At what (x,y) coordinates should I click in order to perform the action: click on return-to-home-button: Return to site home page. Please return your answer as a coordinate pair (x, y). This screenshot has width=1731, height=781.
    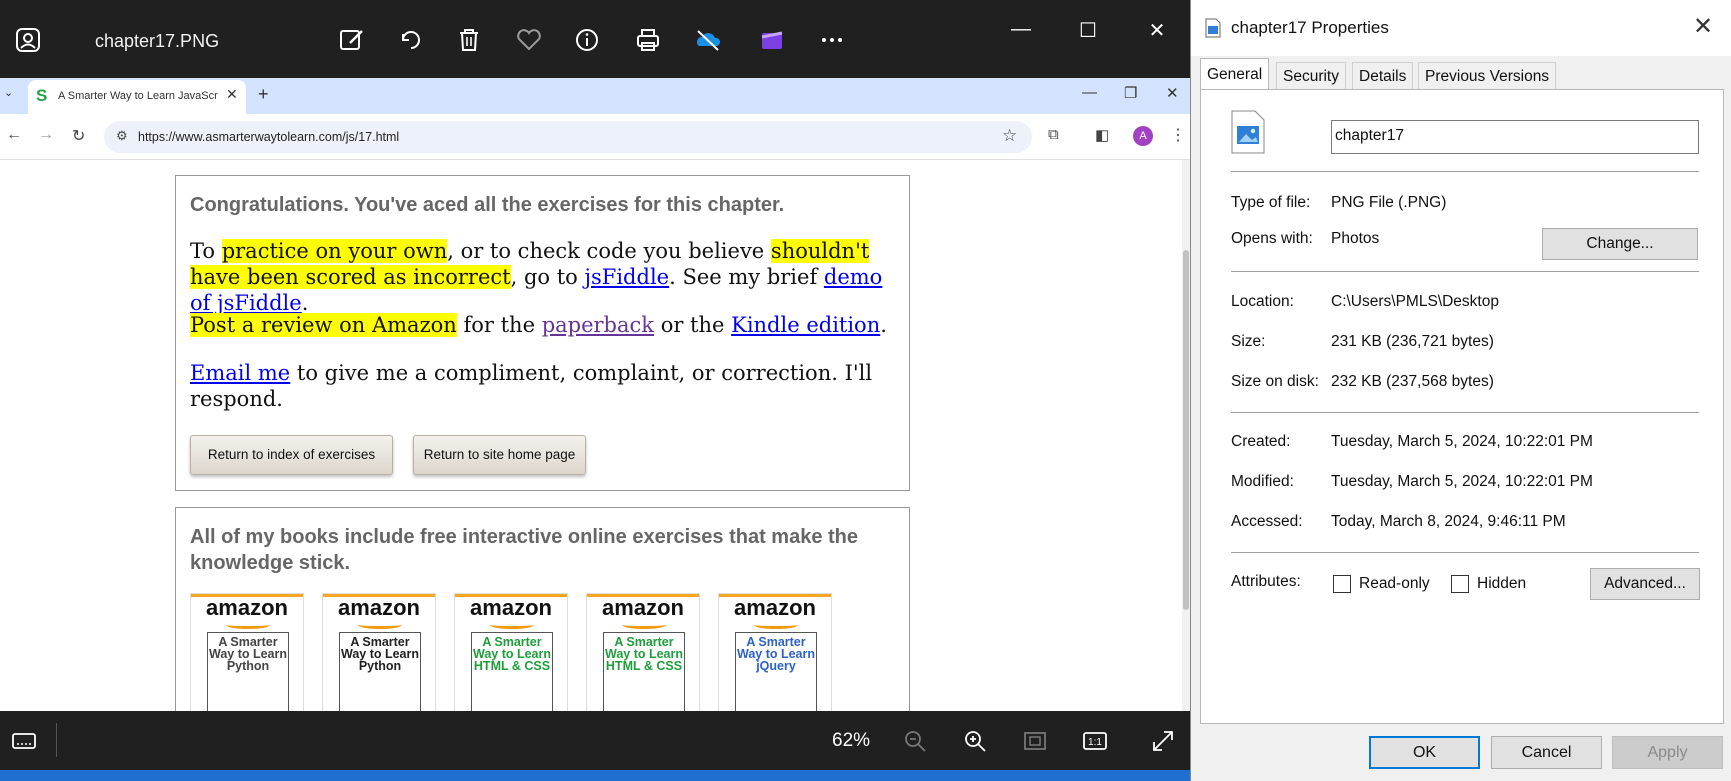
    Looking at the image, I should click on (499, 455).